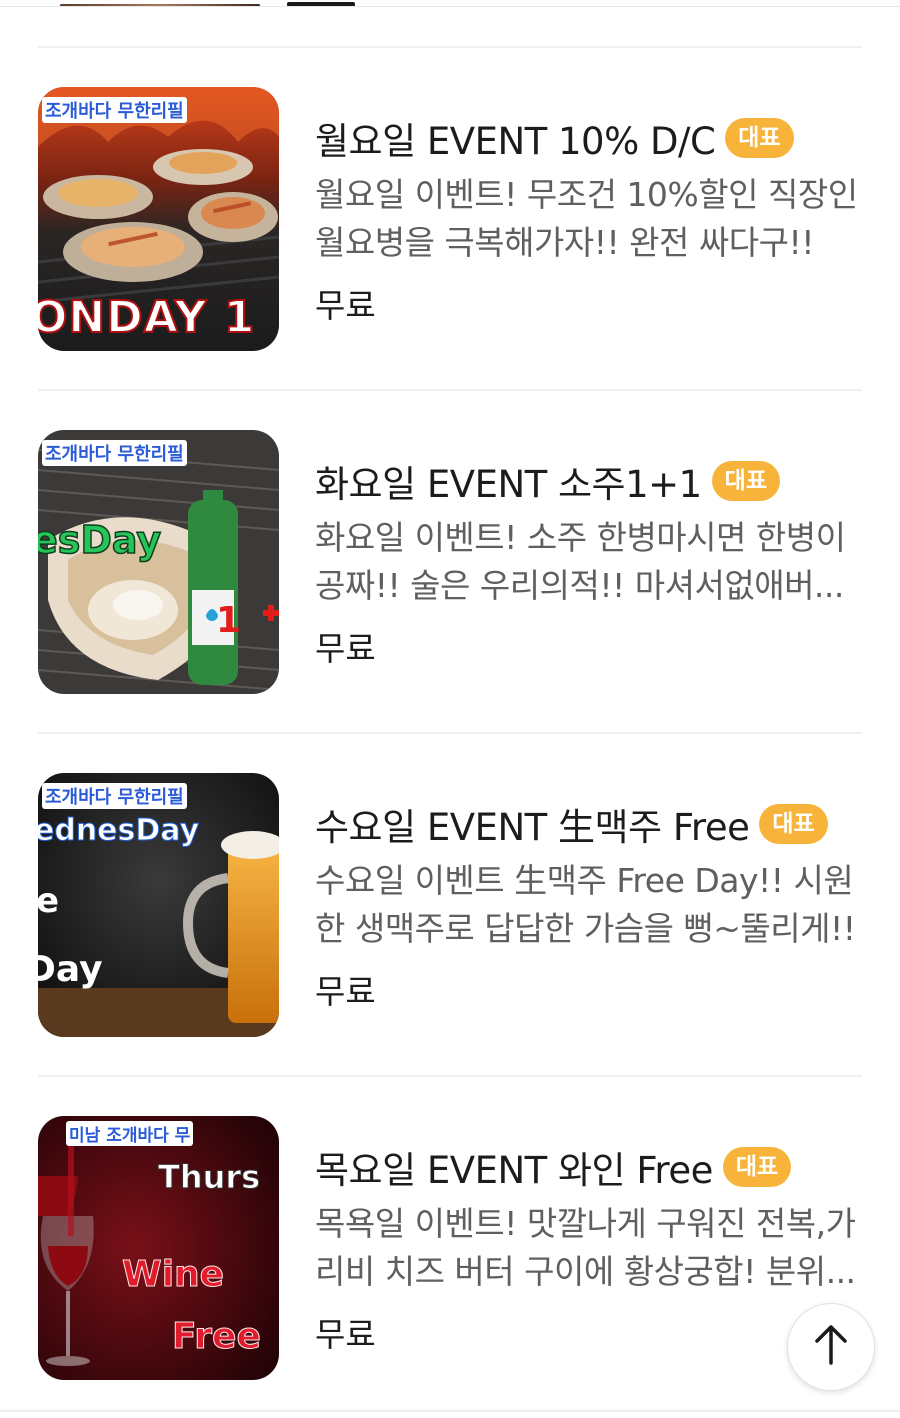 The height and width of the screenshot is (1418, 900). I want to click on menu-item-title-row: 월요일 EVENT 10% D/C 대표, so click(595, 138).